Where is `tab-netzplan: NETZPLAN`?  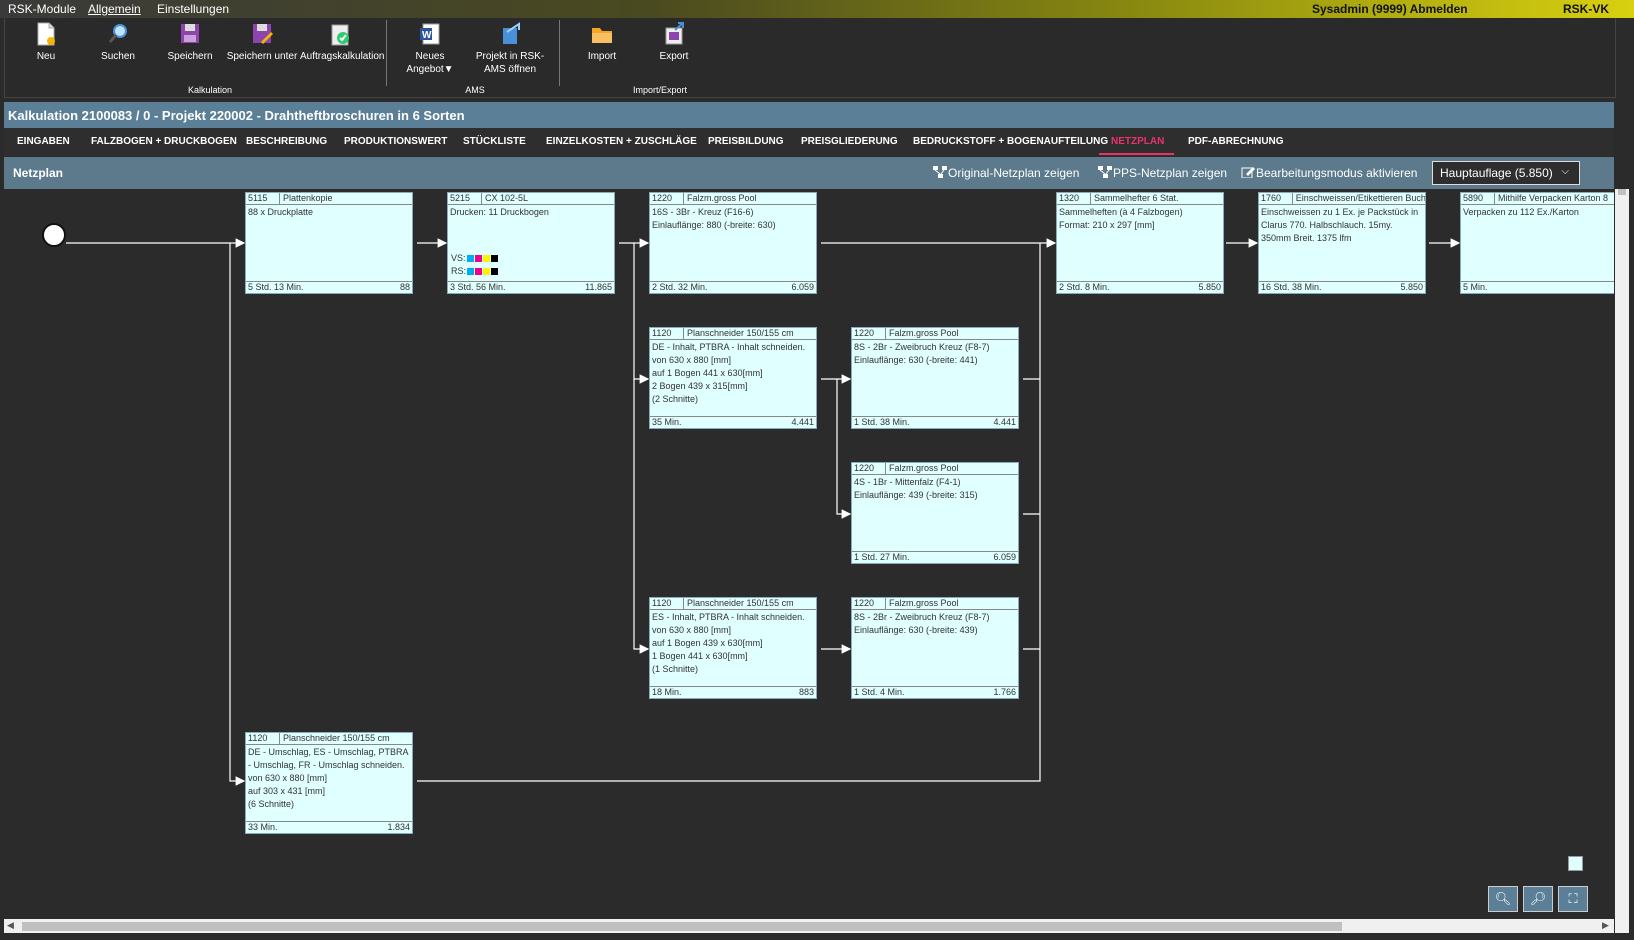 tab-netzplan: NETZPLAN is located at coordinates (1137, 141).